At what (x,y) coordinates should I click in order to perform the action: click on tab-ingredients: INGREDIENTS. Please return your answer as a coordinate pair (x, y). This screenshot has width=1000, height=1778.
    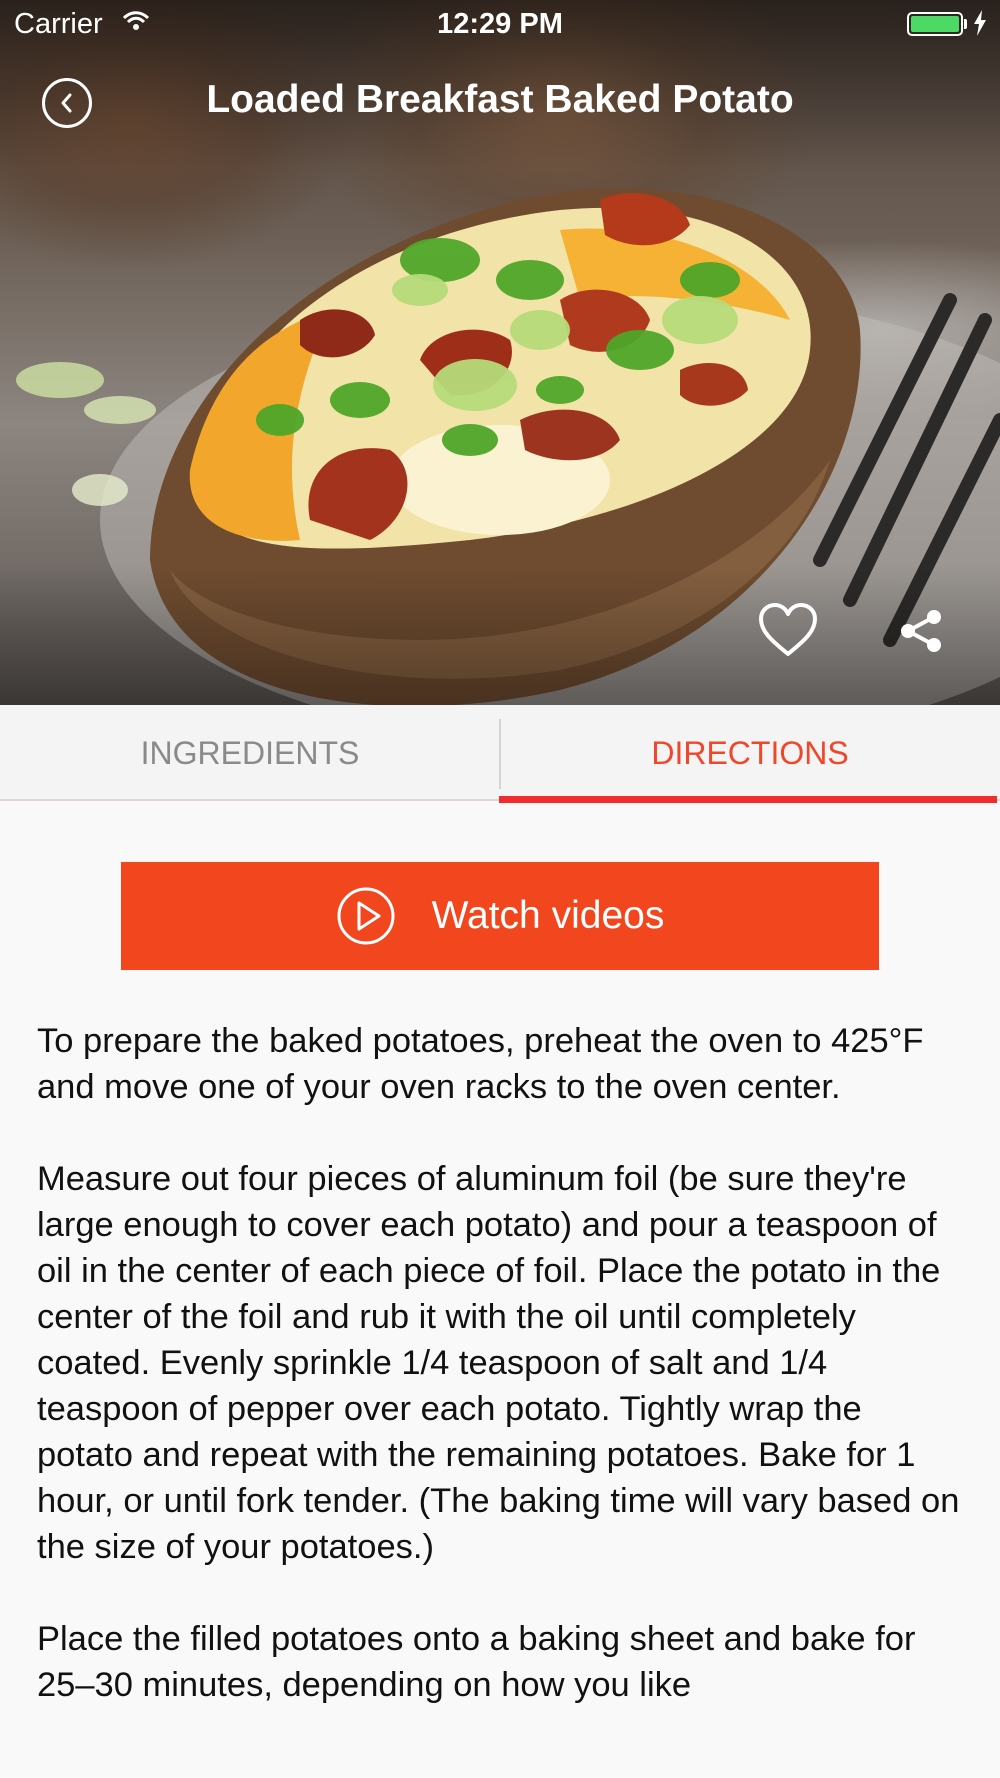
    Looking at the image, I should click on (250, 753).